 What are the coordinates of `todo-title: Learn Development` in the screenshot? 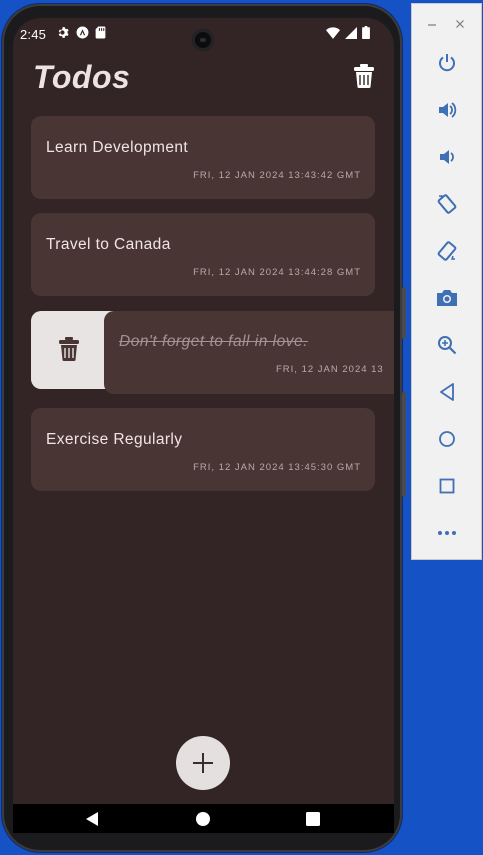 It's located at (117, 147).